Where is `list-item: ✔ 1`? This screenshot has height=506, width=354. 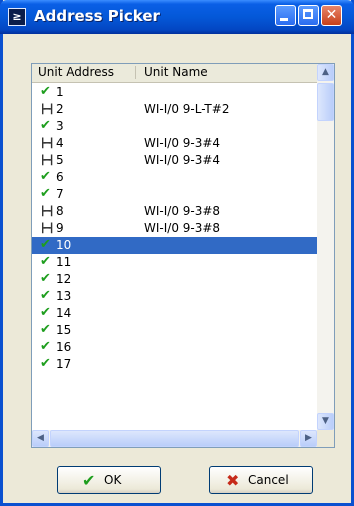
list-item: ✔ 1 is located at coordinates (174, 92).